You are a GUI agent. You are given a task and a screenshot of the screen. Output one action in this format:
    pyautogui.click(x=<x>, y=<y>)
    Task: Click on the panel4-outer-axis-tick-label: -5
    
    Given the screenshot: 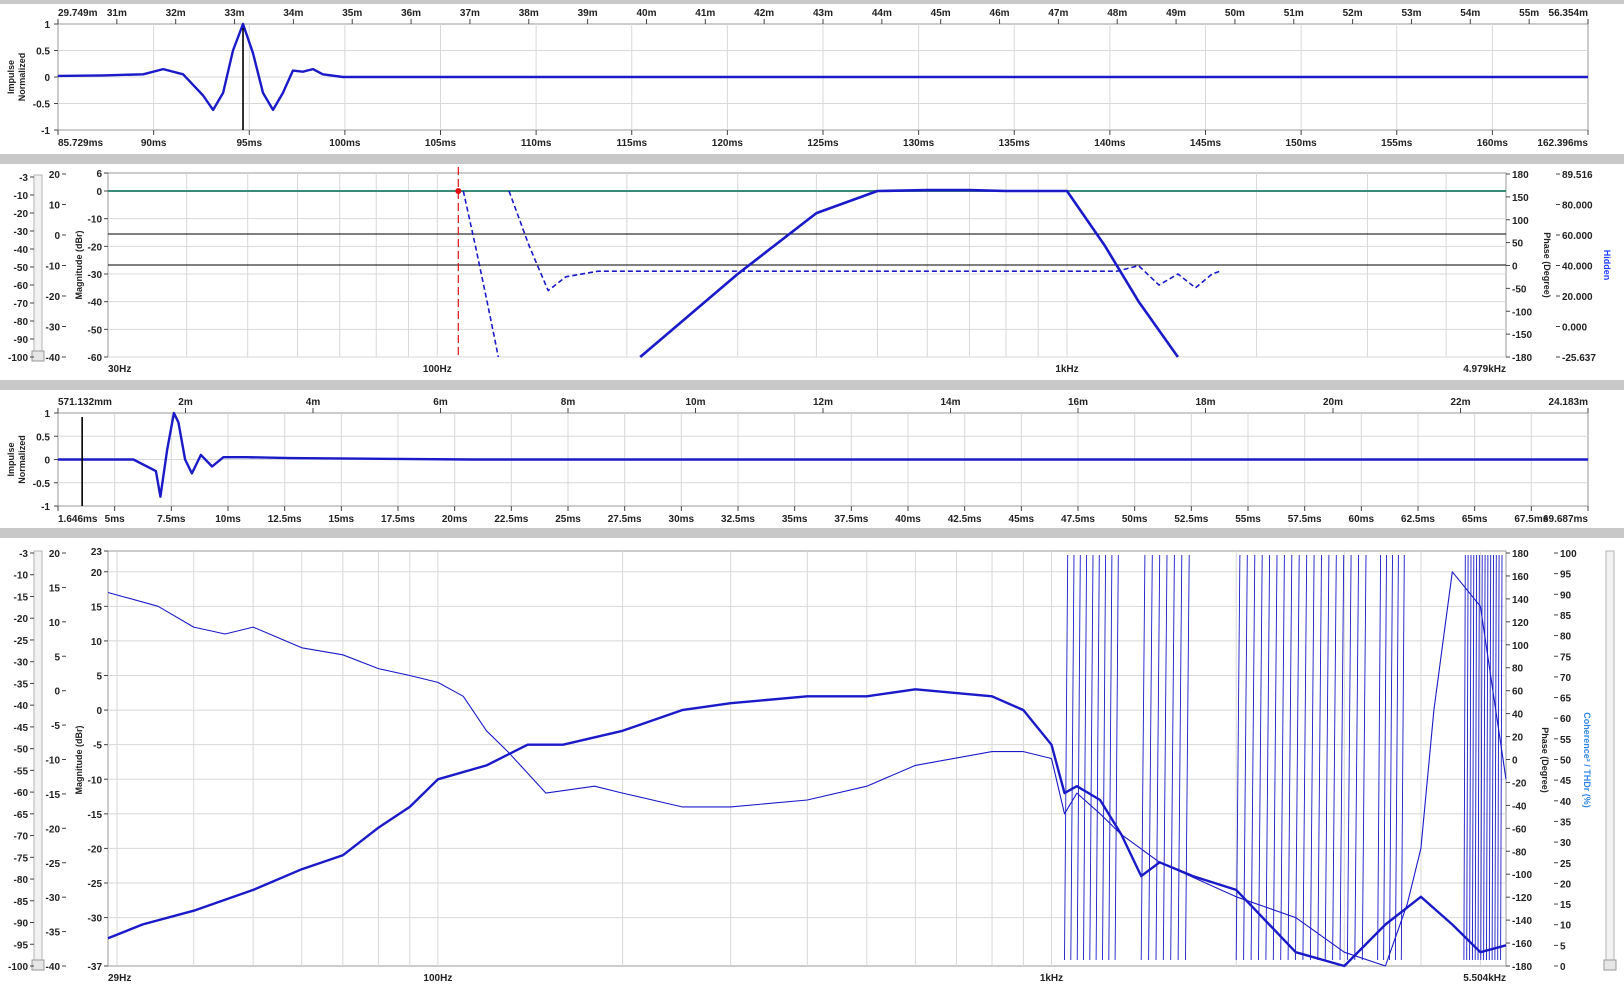 What is the action you would take?
    pyautogui.click(x=55, y=726)
    